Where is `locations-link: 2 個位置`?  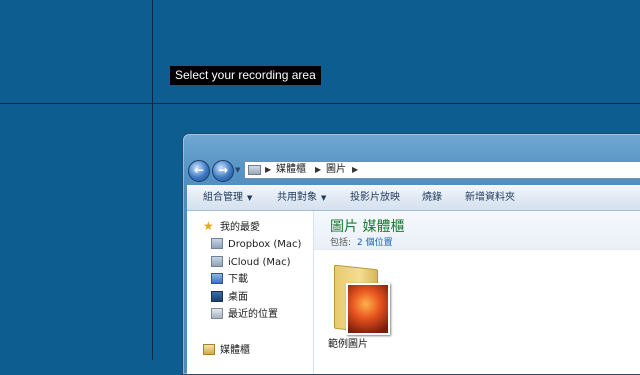
locations-link: 2 個位置 is located at coordinates (375, 243).